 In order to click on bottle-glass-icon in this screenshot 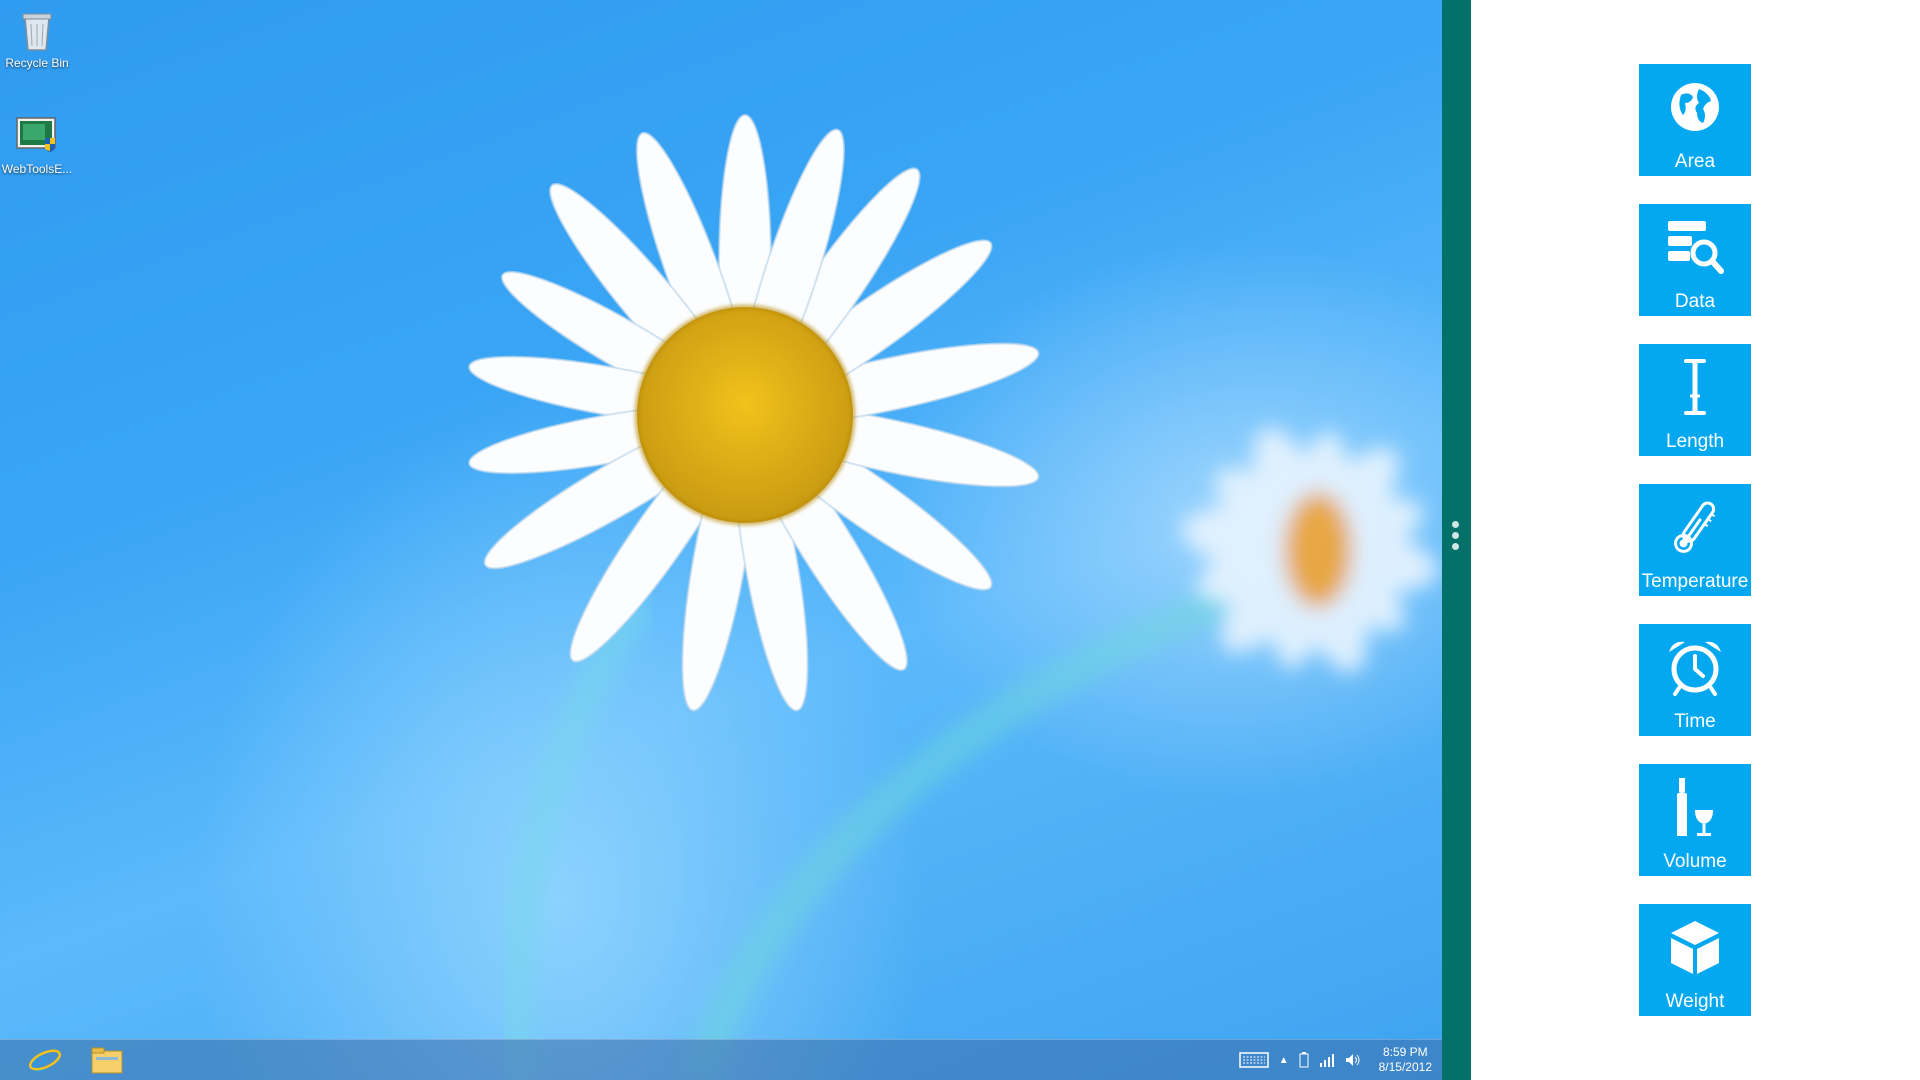, I will do `click(1695, 807)`.